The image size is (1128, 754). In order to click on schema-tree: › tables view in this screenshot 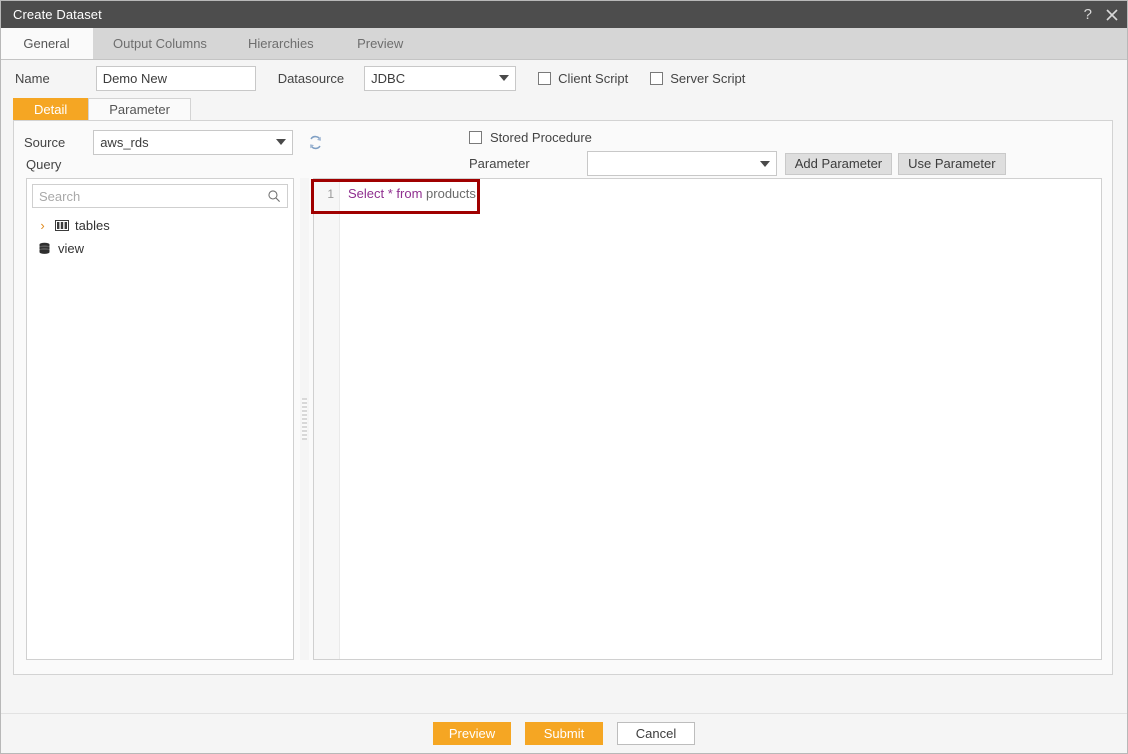, I will do `click(160, 234)`.